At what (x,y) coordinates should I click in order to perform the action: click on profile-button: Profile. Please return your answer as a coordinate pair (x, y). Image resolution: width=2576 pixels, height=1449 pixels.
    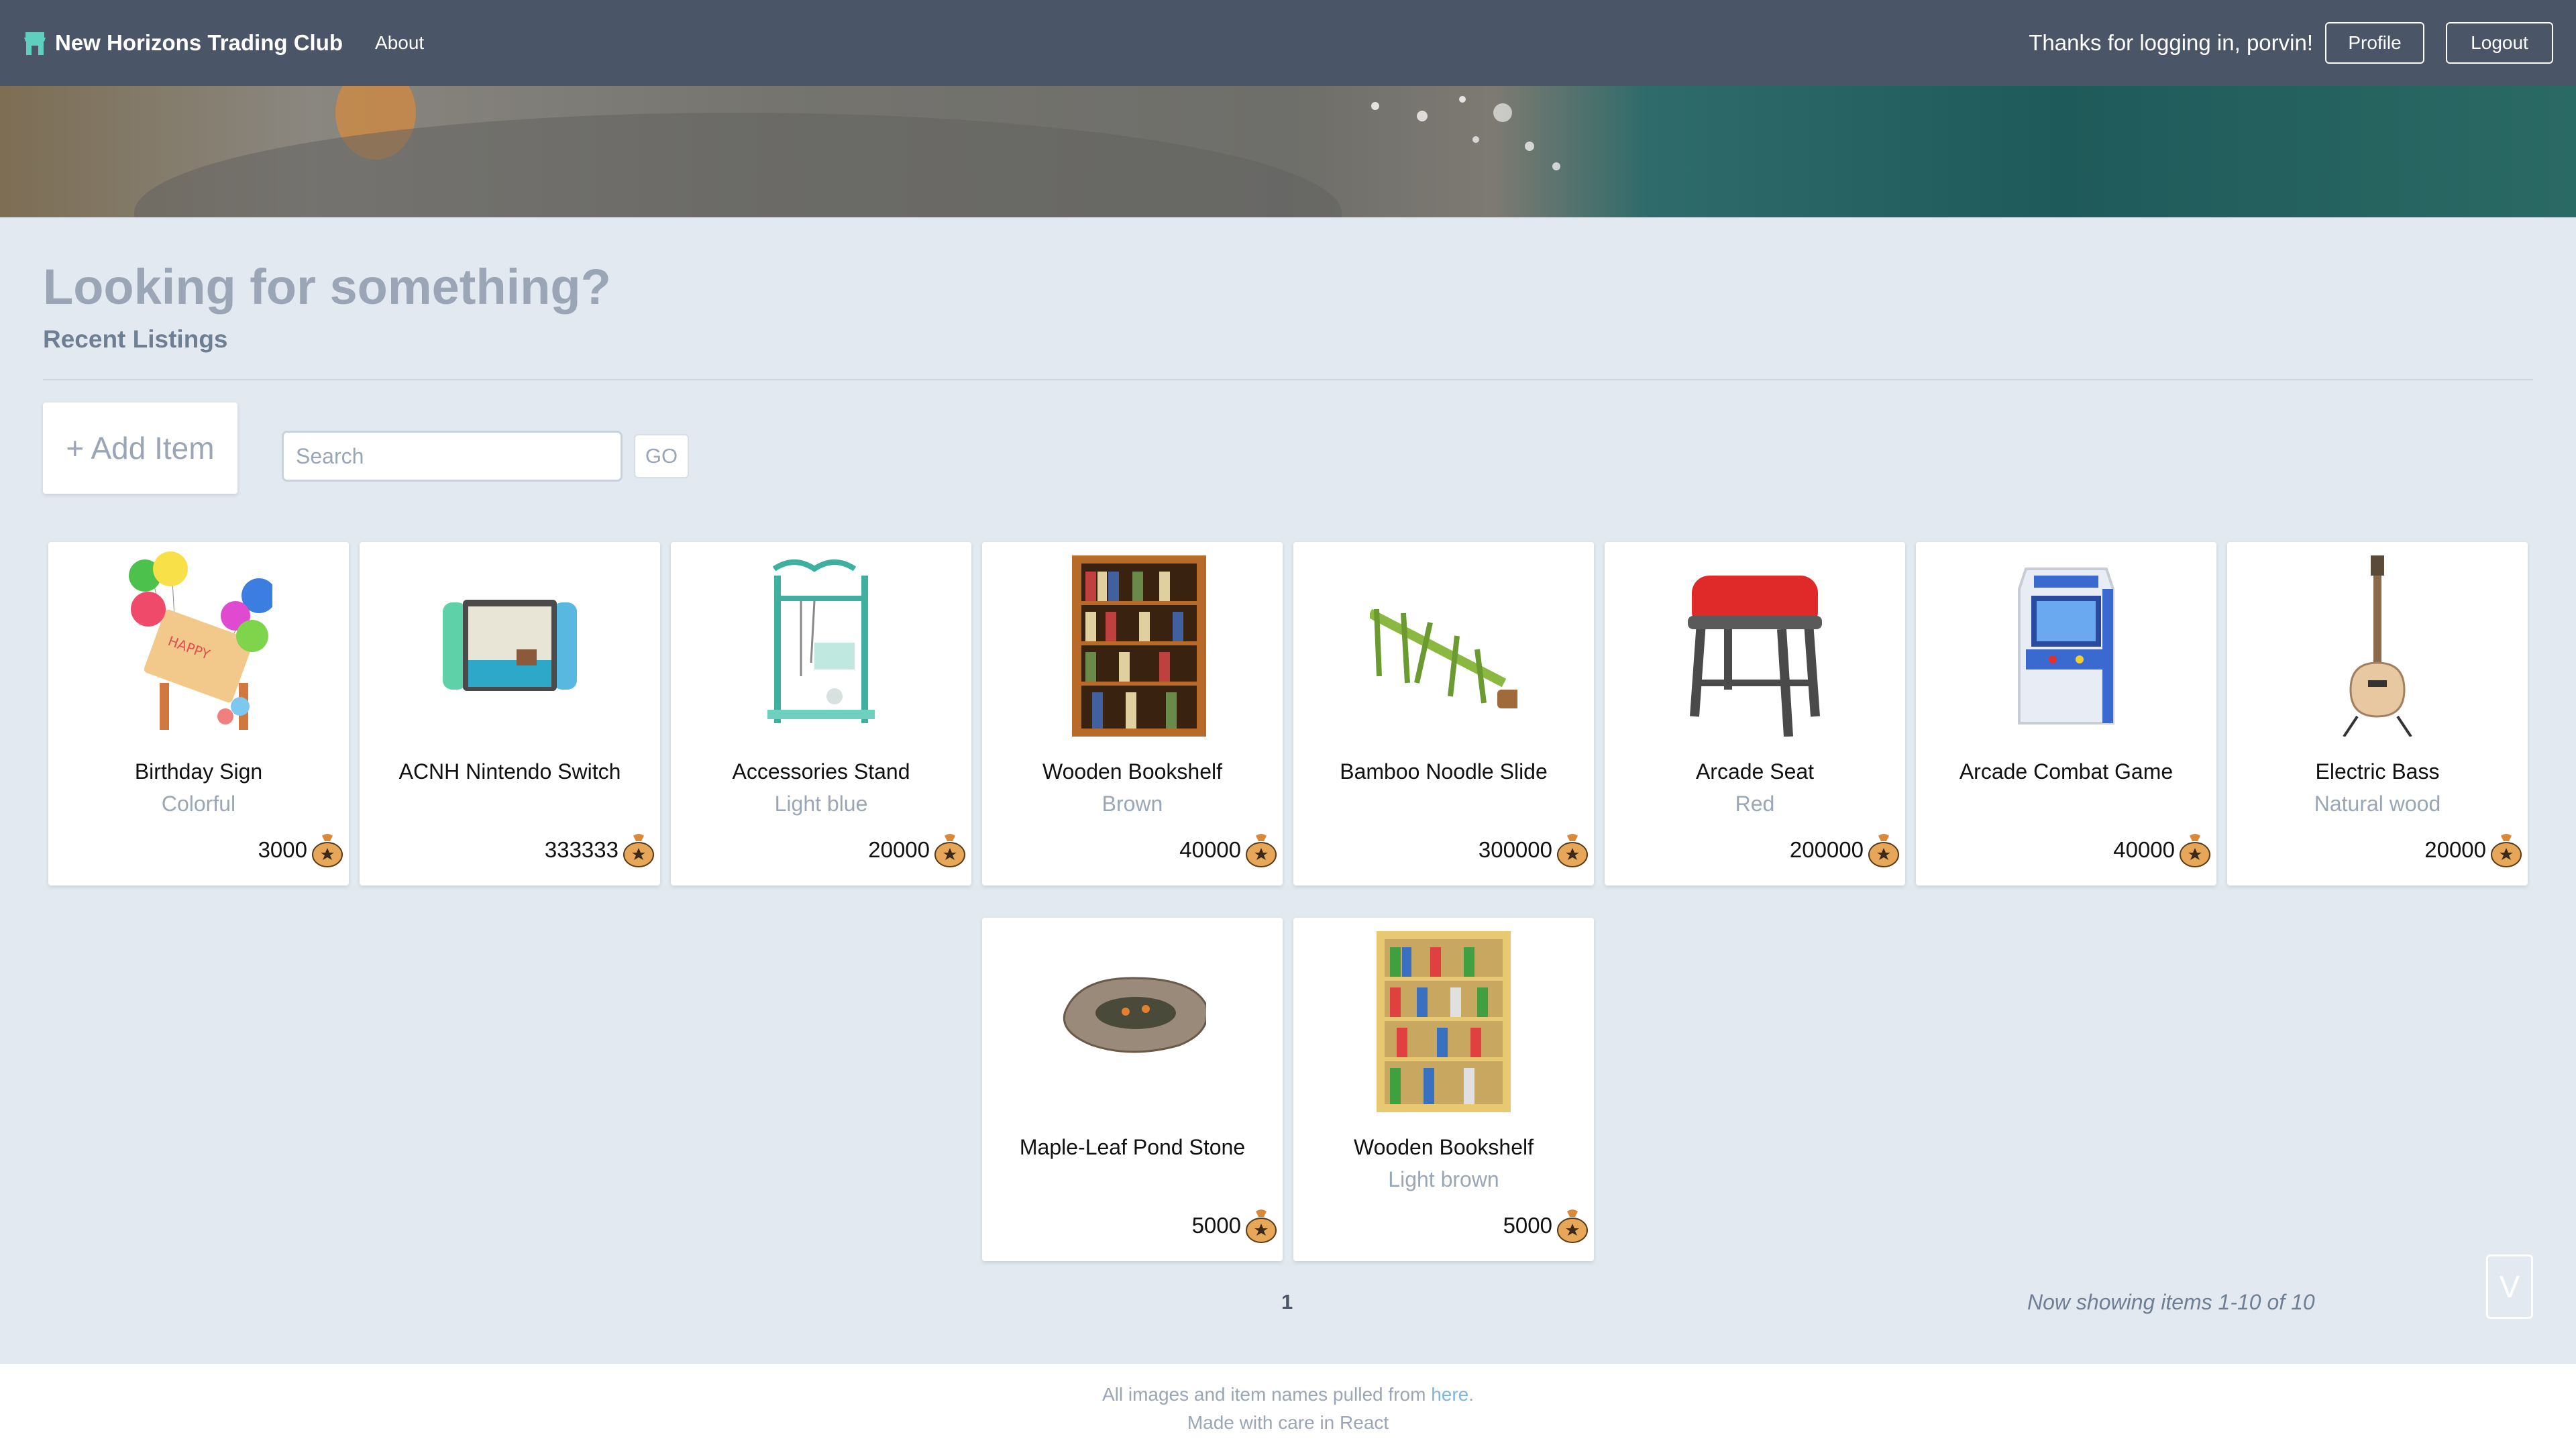
    Looking at the image, I should click on (2374, 43).